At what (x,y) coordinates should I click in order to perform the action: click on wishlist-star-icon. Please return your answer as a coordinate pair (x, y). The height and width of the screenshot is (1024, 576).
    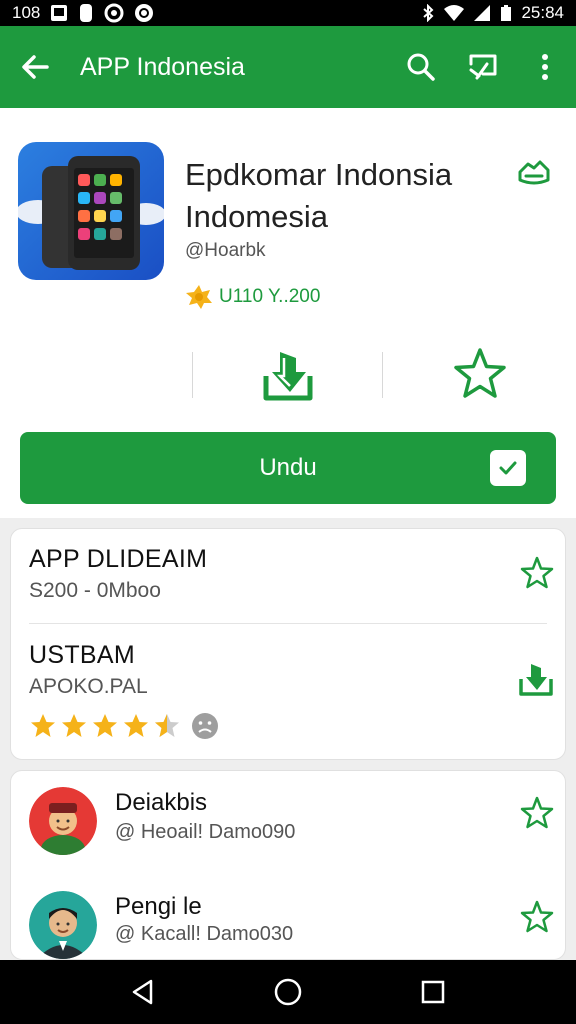
    Looking at the image, I should click on (480, 374).